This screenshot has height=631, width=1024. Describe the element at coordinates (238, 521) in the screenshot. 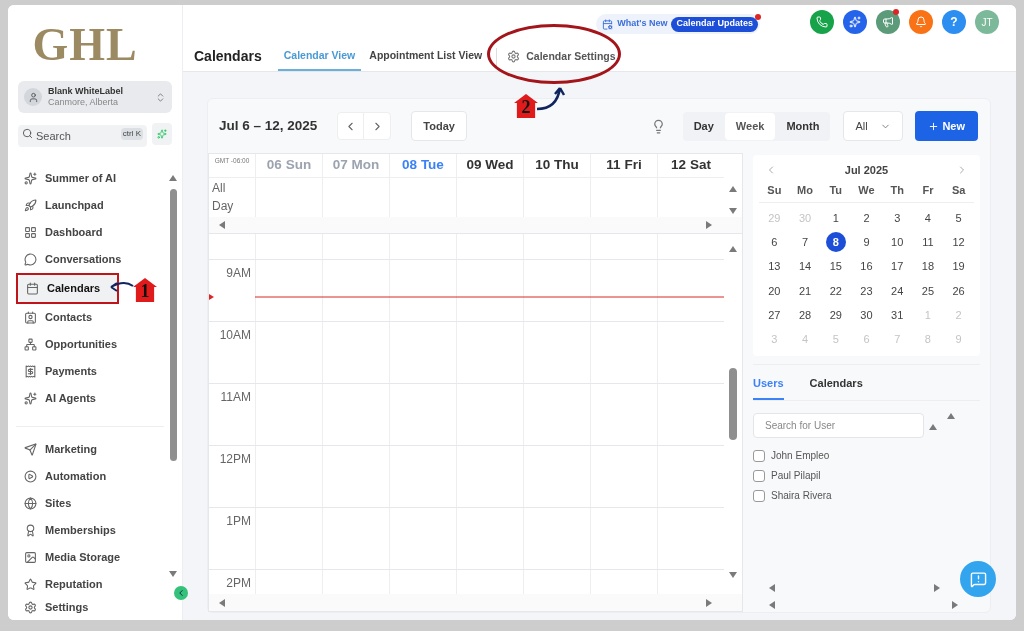

I see `hour-label: 1PM` at that location.